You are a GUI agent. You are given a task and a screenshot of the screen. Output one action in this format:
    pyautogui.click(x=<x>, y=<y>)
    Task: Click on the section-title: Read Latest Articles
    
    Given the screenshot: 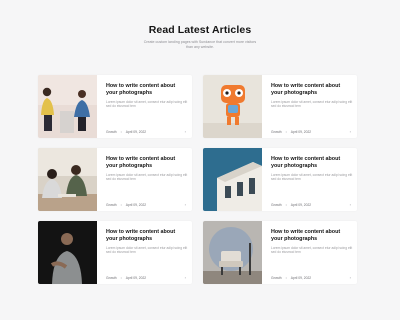 What is the action you would take?
    pyautogui.click(x=200, y=30)
    